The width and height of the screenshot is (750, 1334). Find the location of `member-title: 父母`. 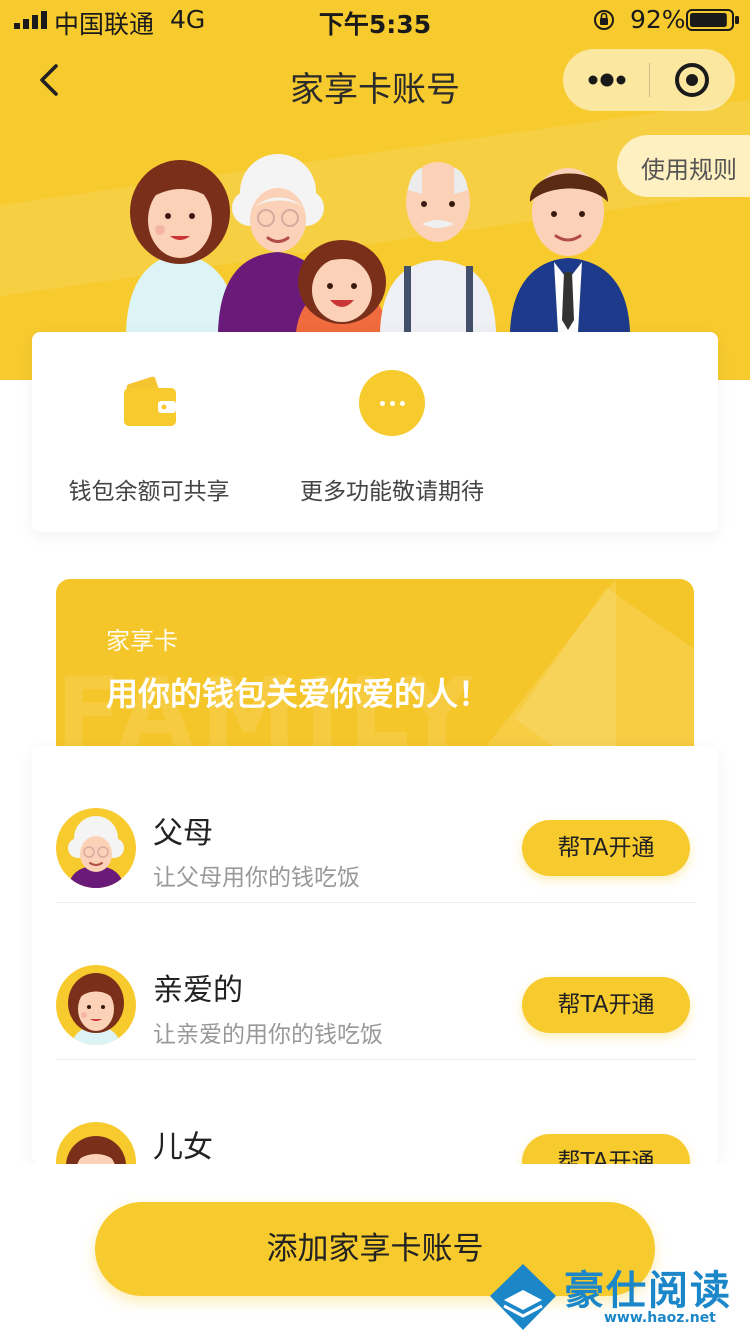

member-title: 父母 is located at coordinates (183, 833).